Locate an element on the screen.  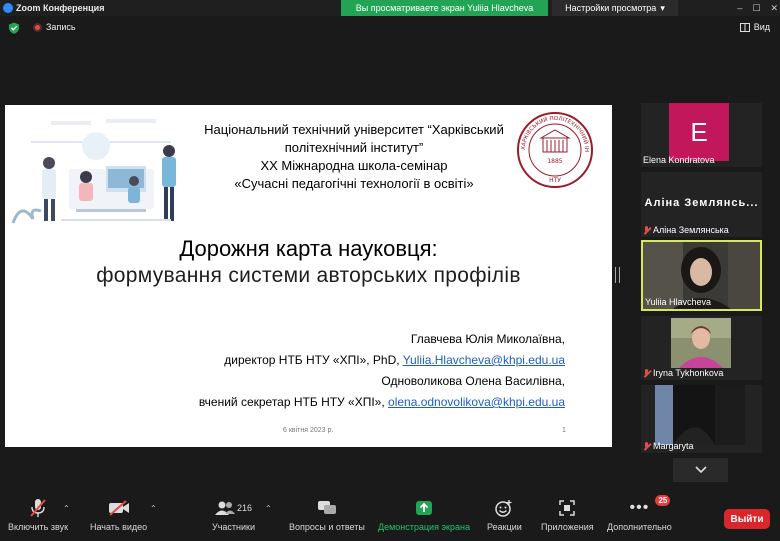
participant-tile: Iryna Tykhonkova is located at coordinates (701, 348).